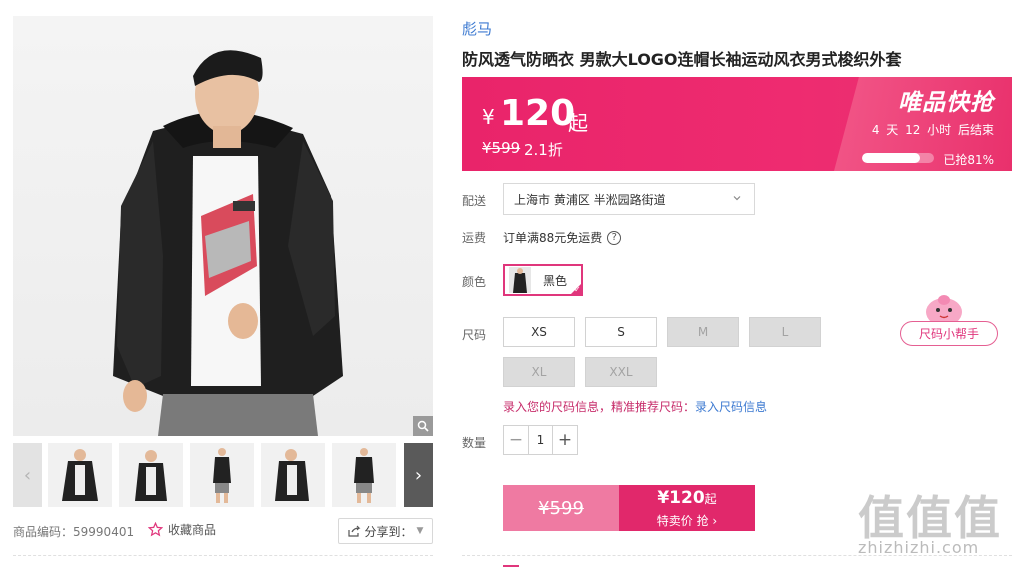 The height and width of the screenshot is (569, 1012). What do you see at coordinates (710, 499) in the screenshot?
I see `buy-price-suffix: 起` at bounding box center [710, 499].